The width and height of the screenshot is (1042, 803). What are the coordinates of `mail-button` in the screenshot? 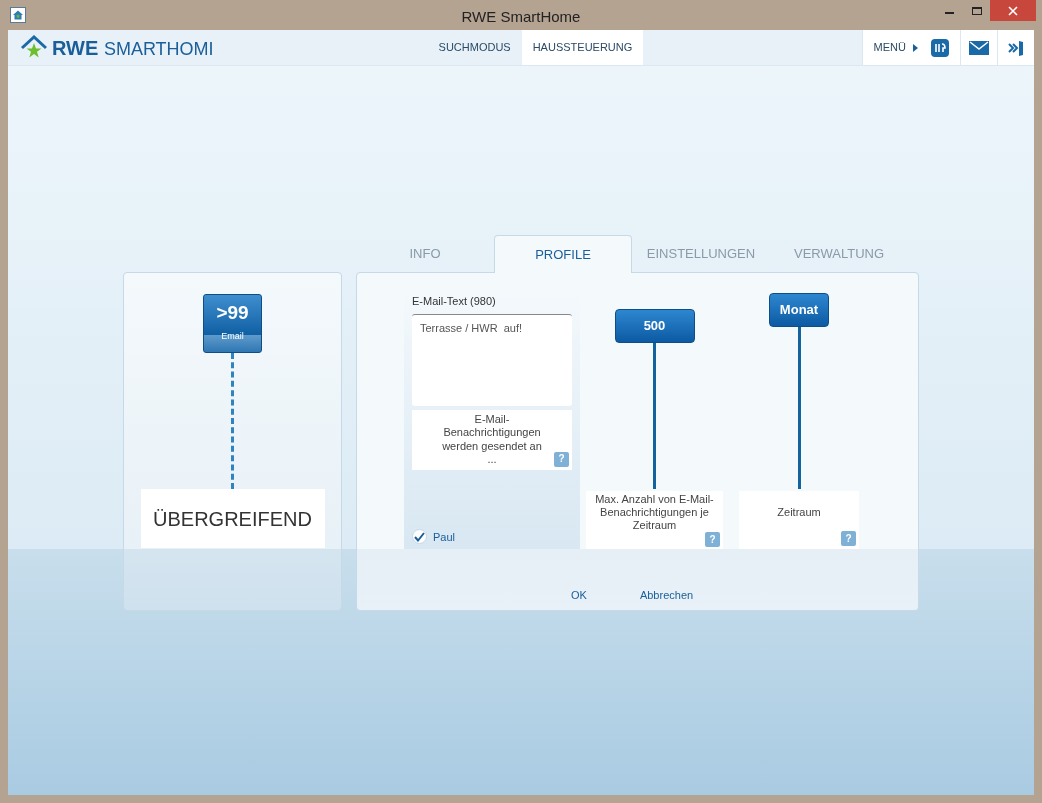 It's located at (978, 47).